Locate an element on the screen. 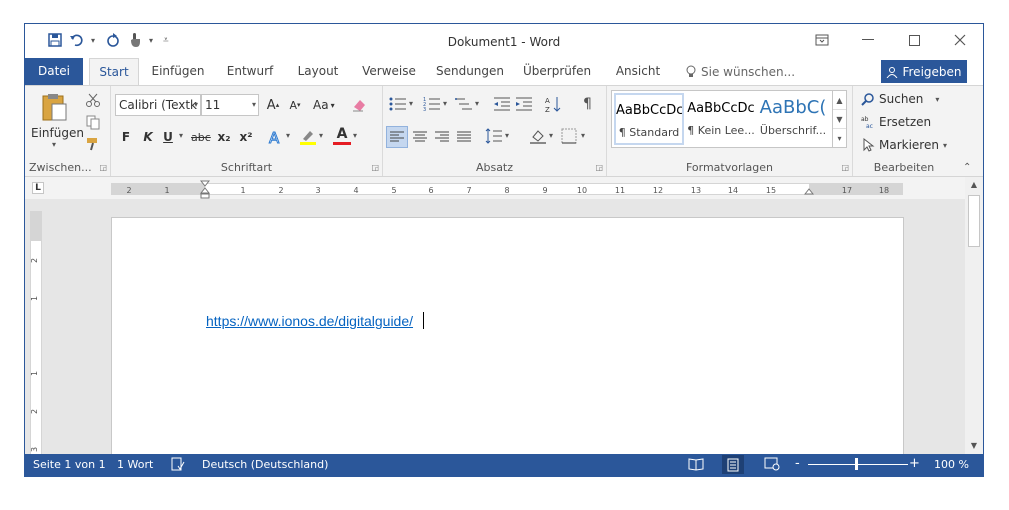 The image size is (1009, 510). underline-button: U is located at coordinates (168, 137).